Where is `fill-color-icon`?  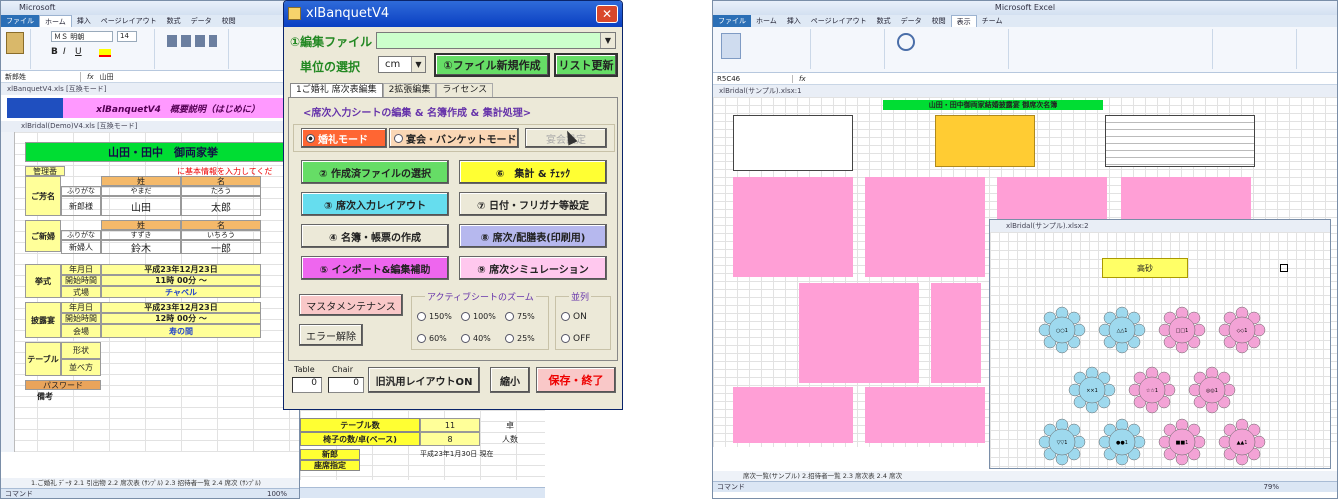
fill-color-icon is located at coordinates (105, 53).